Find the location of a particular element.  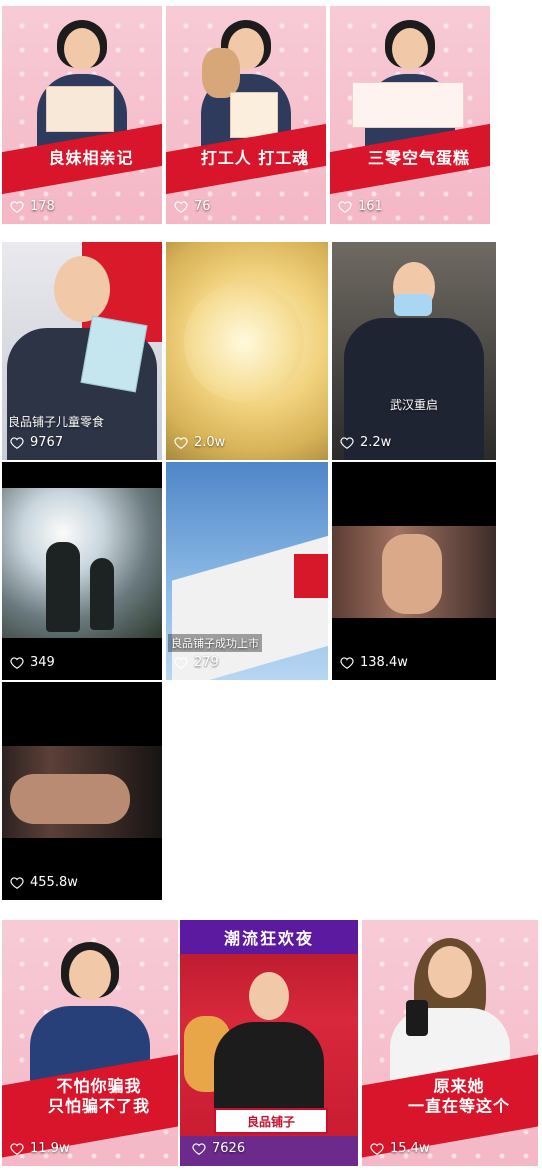

event-banner-text: 潮流狂欢夜 is located at coordinates (268, 938).